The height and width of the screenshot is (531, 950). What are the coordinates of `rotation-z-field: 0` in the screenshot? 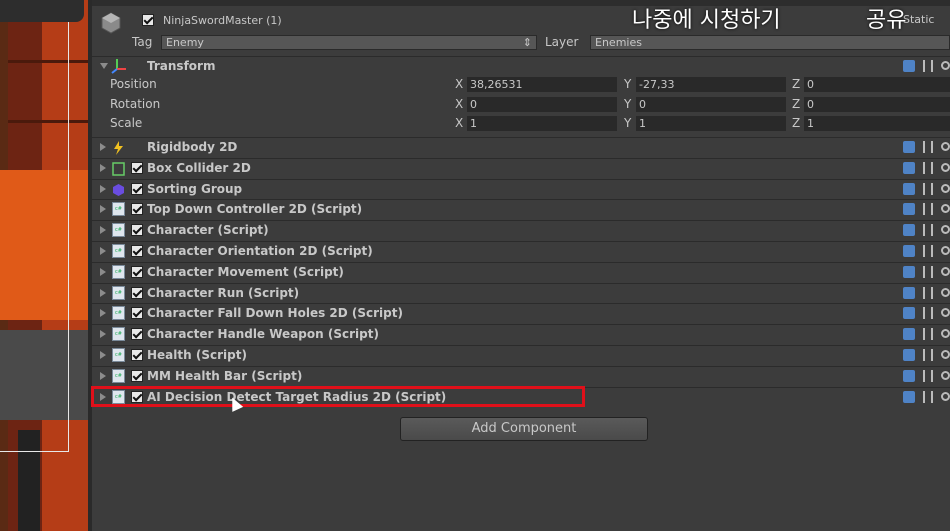 It's located at (877, 104).